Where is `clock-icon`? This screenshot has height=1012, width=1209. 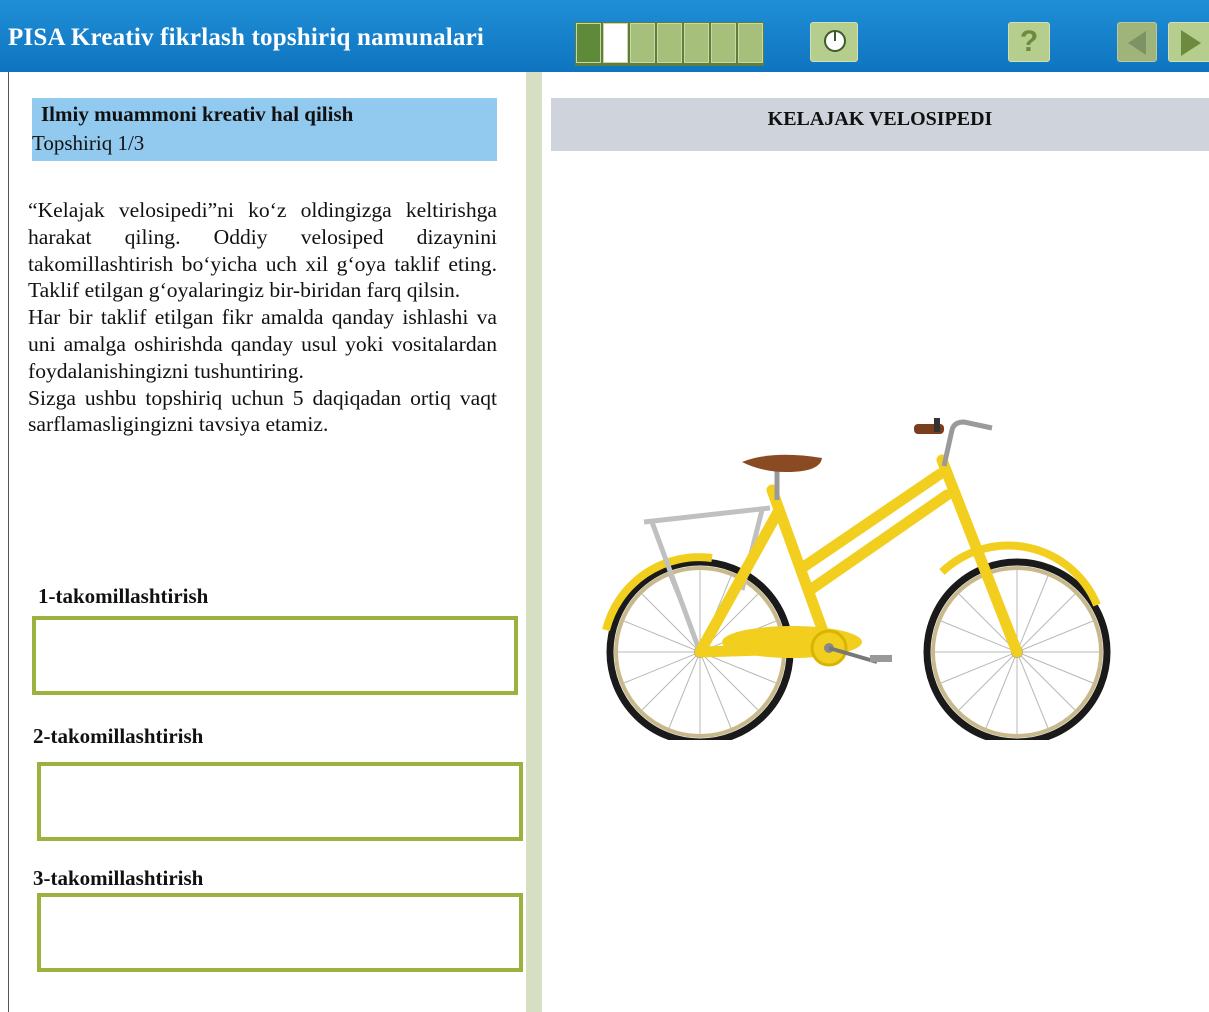 clock-icon is located at coordinates (835, 41).